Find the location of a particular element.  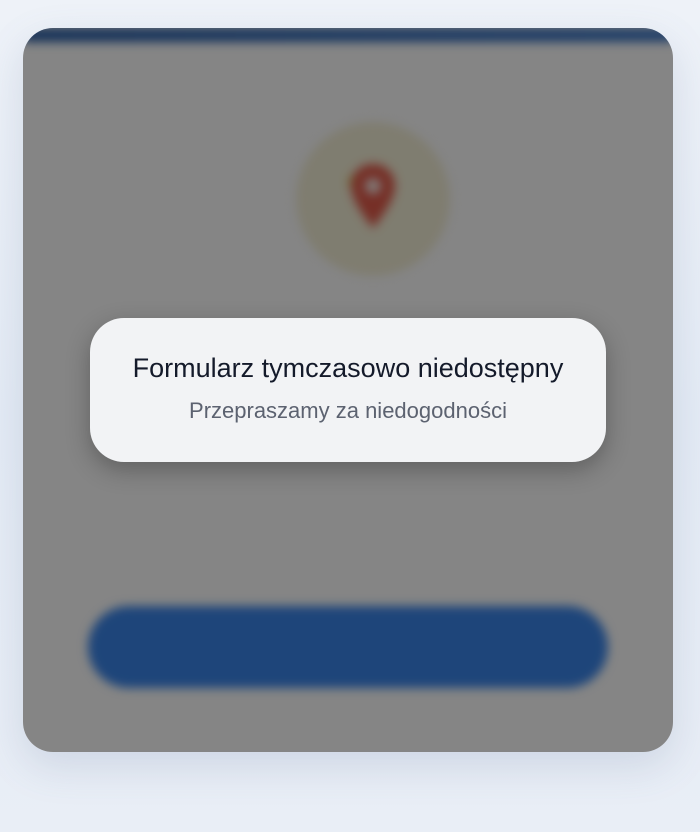

toast-title: Formularz tymczasowo niedostępny is located at coordinates (348, 367).